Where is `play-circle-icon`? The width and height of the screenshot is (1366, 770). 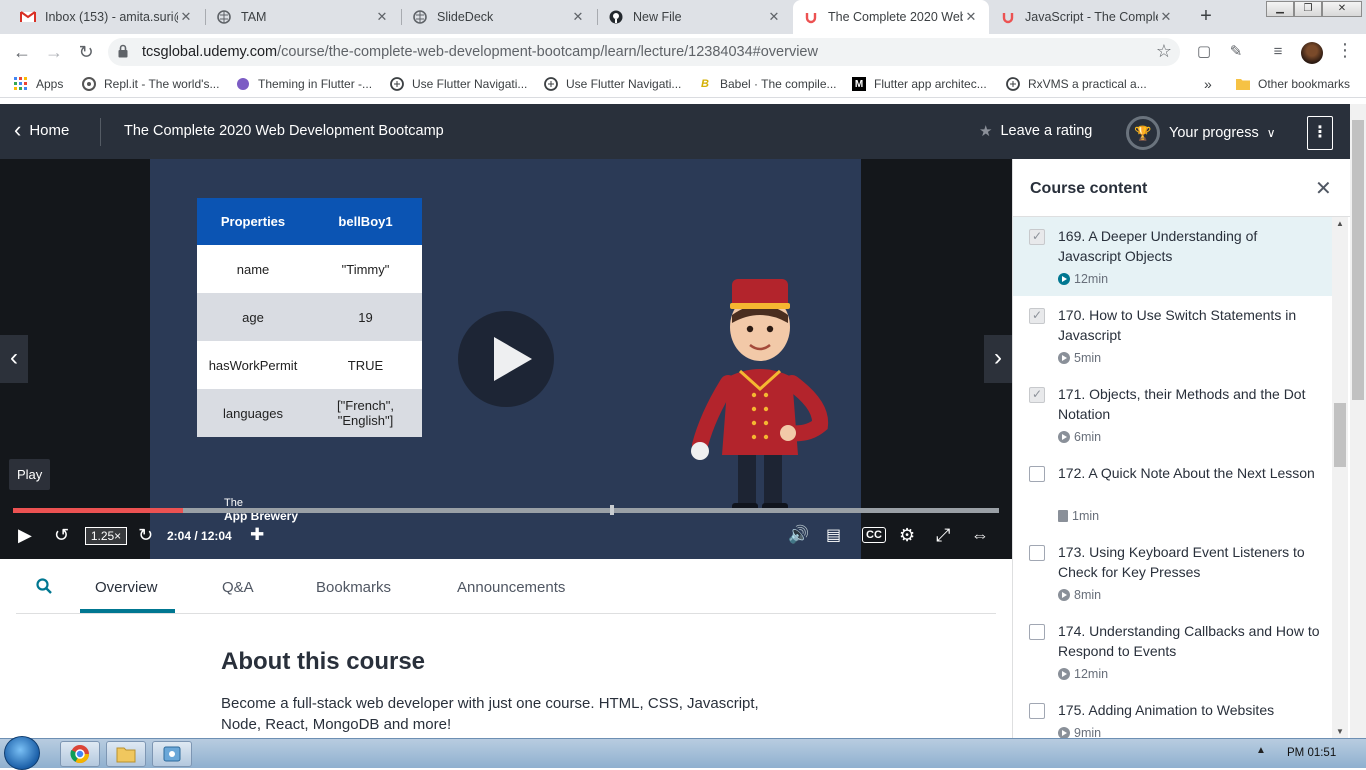
play-circle-icon is located at coordinates (1064, 732).